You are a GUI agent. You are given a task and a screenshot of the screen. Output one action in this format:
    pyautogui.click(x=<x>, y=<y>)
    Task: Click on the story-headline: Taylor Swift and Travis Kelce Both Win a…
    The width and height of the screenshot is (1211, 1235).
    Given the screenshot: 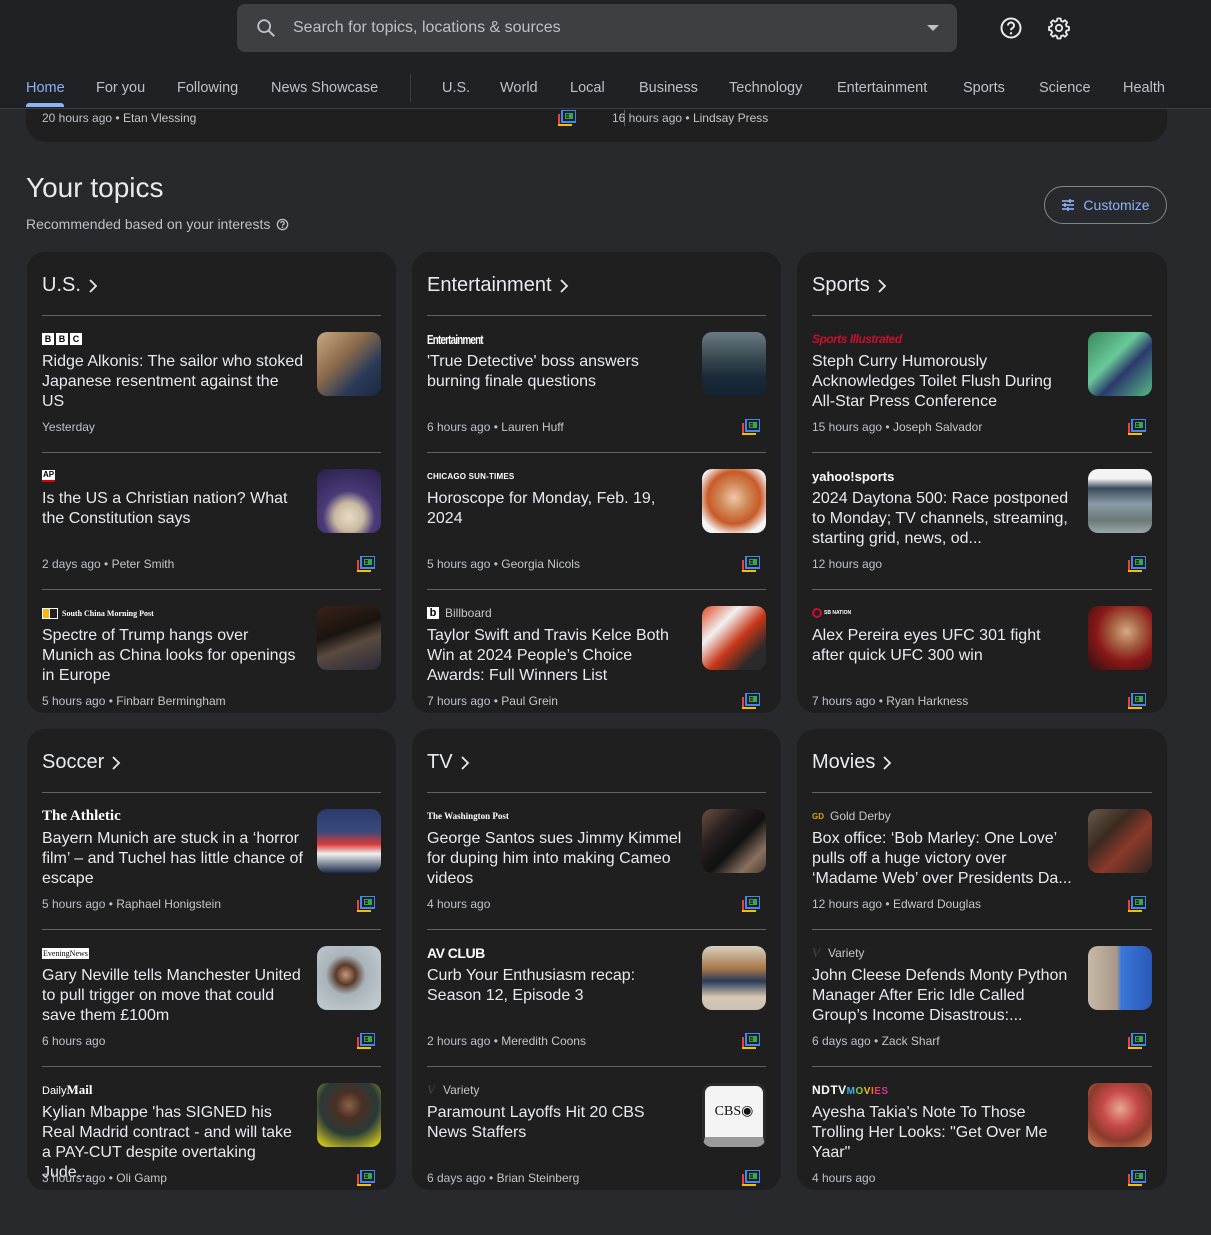 What is the action you would take?
    pyautogui.click(x=558, y=656)
    